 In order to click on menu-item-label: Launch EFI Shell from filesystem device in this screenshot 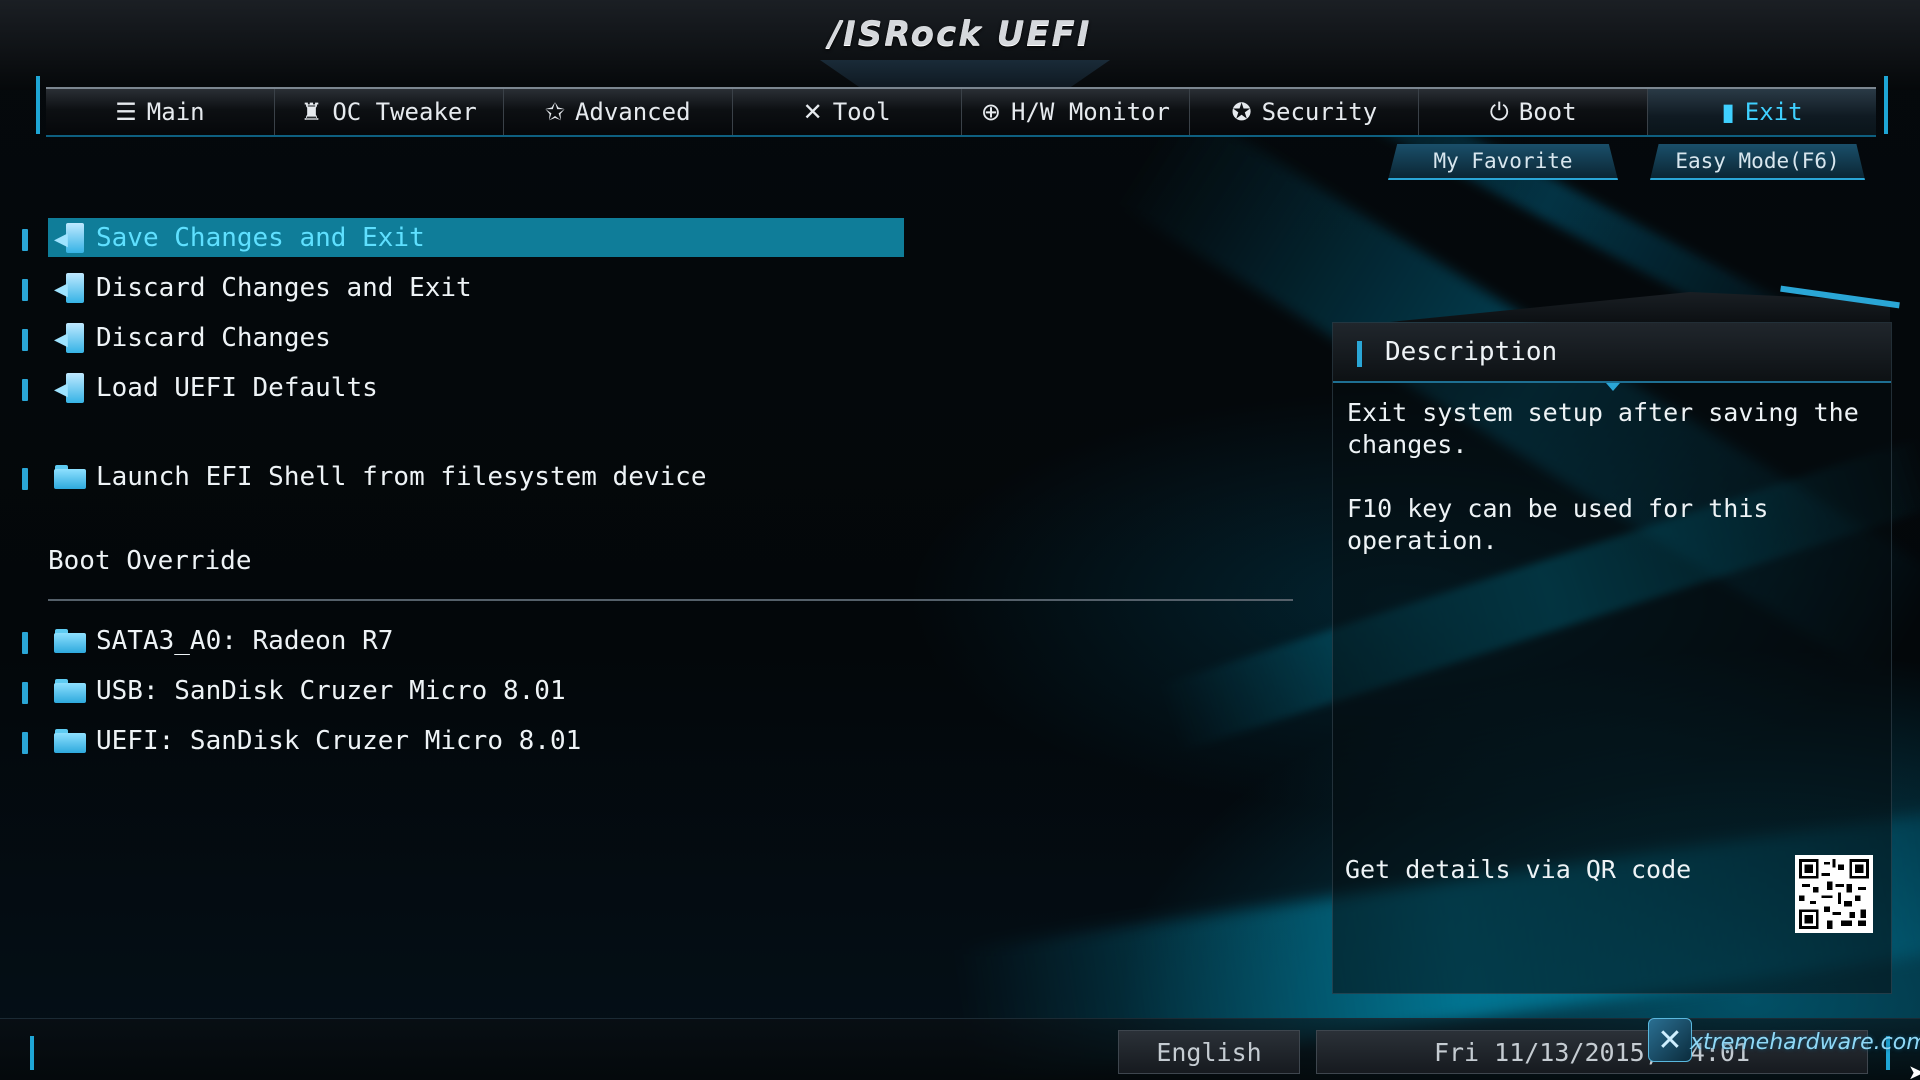, I will do `click(401, 476)`.